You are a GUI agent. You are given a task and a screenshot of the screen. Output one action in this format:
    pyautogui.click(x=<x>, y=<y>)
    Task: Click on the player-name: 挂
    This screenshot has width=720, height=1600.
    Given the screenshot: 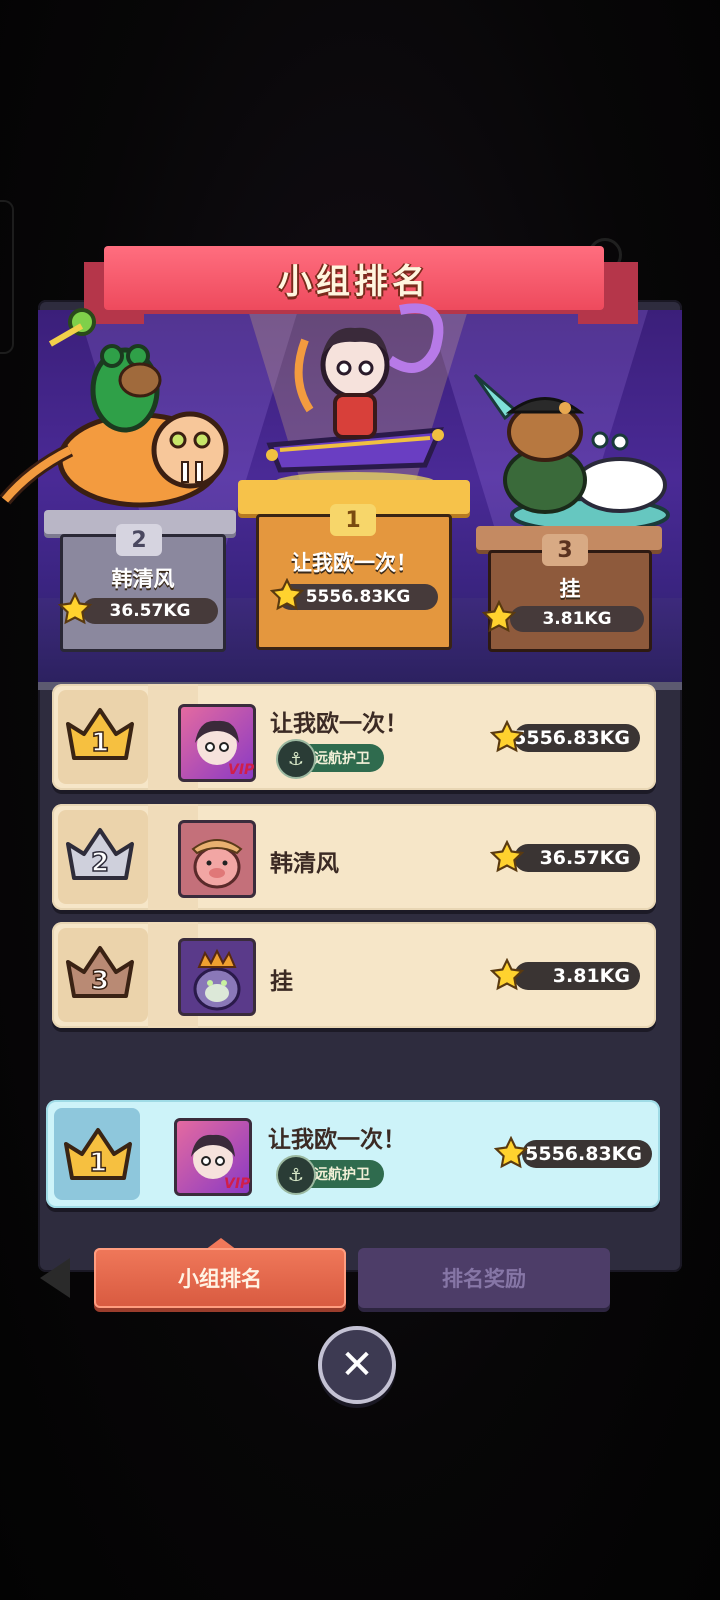 What is the action you would take?
    pyautogui.click(x=281, y=982)
    